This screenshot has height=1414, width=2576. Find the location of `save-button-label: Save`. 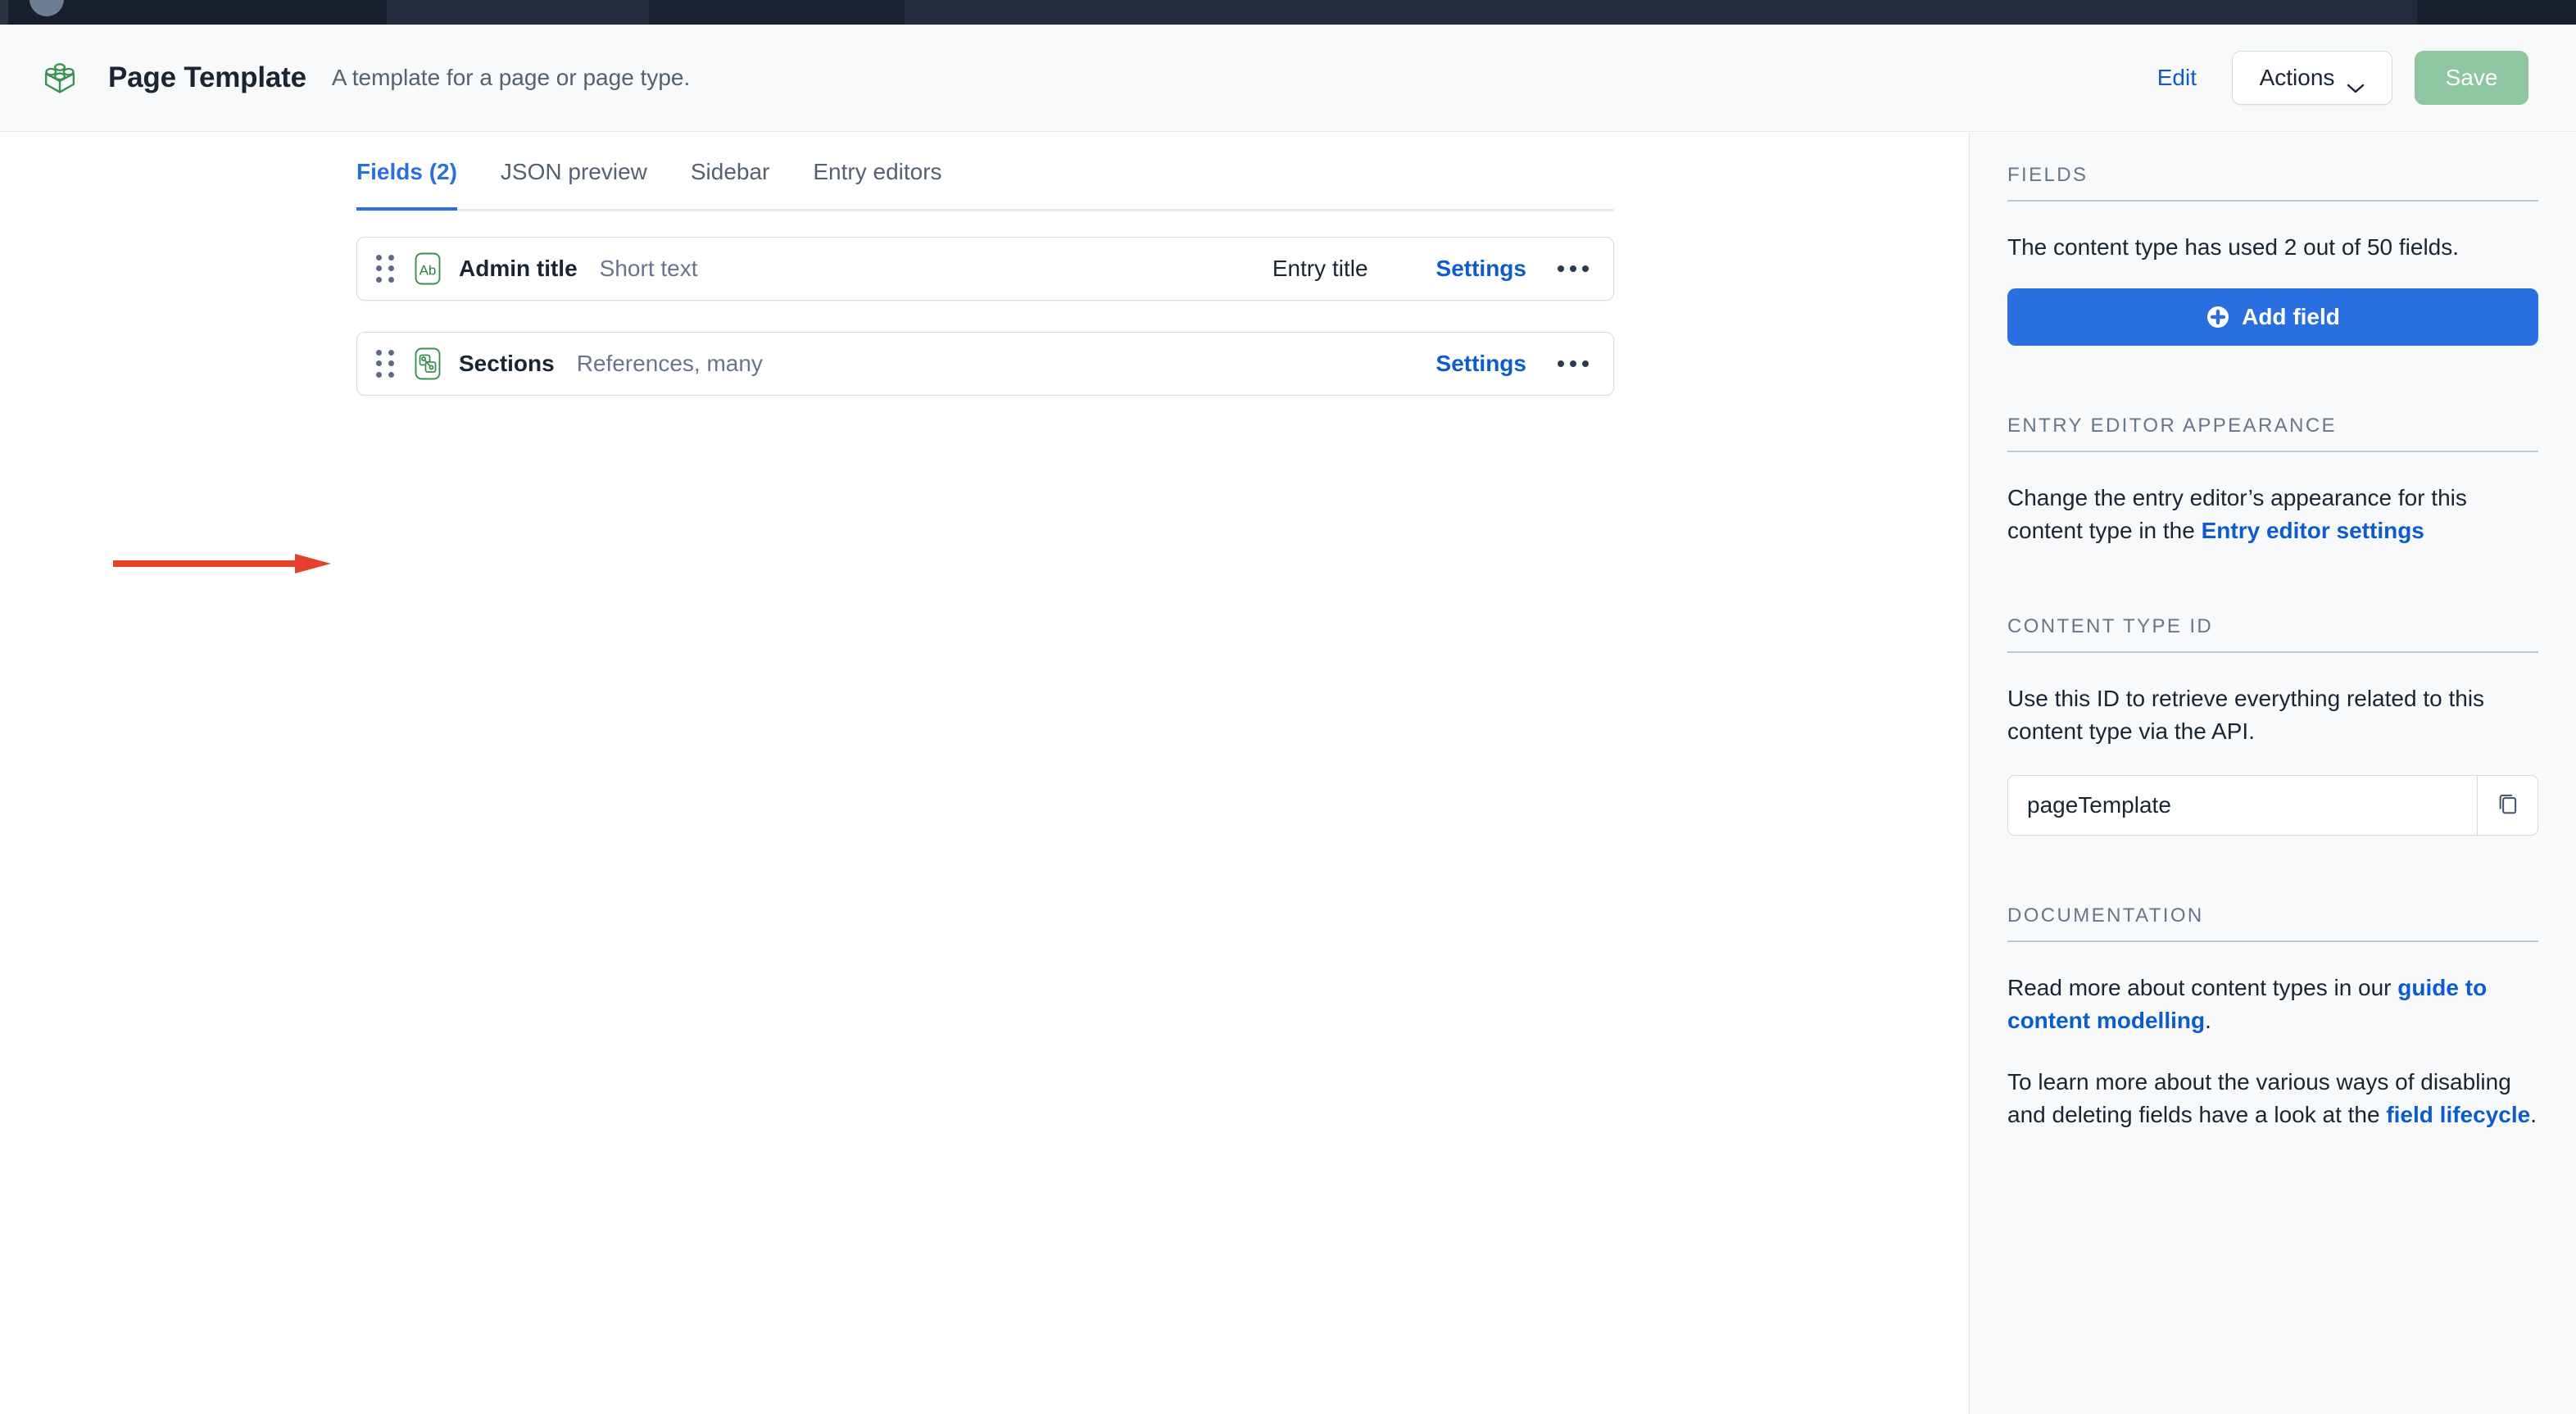

save-button-label: Save is located at coordinates (2471, 77).